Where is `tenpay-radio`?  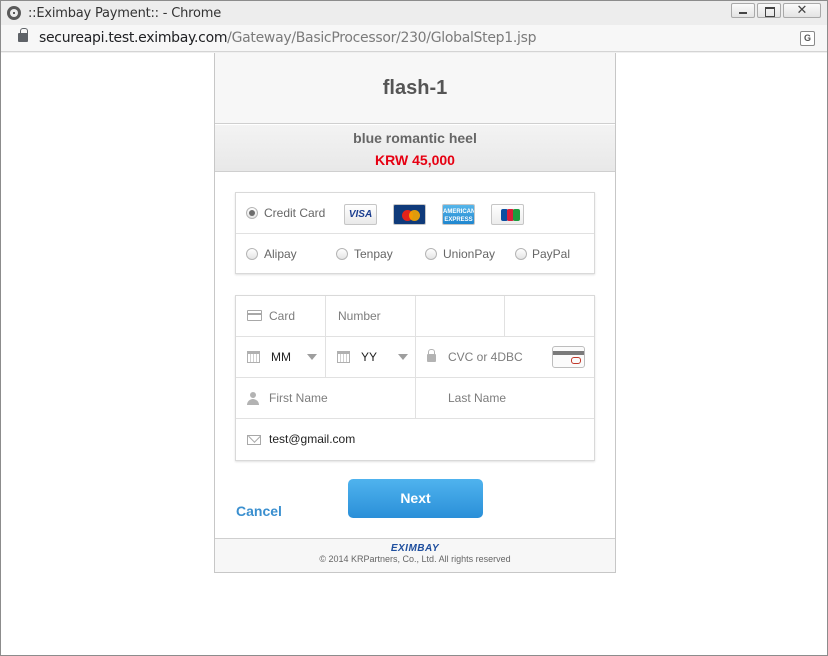 tenpay-radio is located at coordinates (342, 254).